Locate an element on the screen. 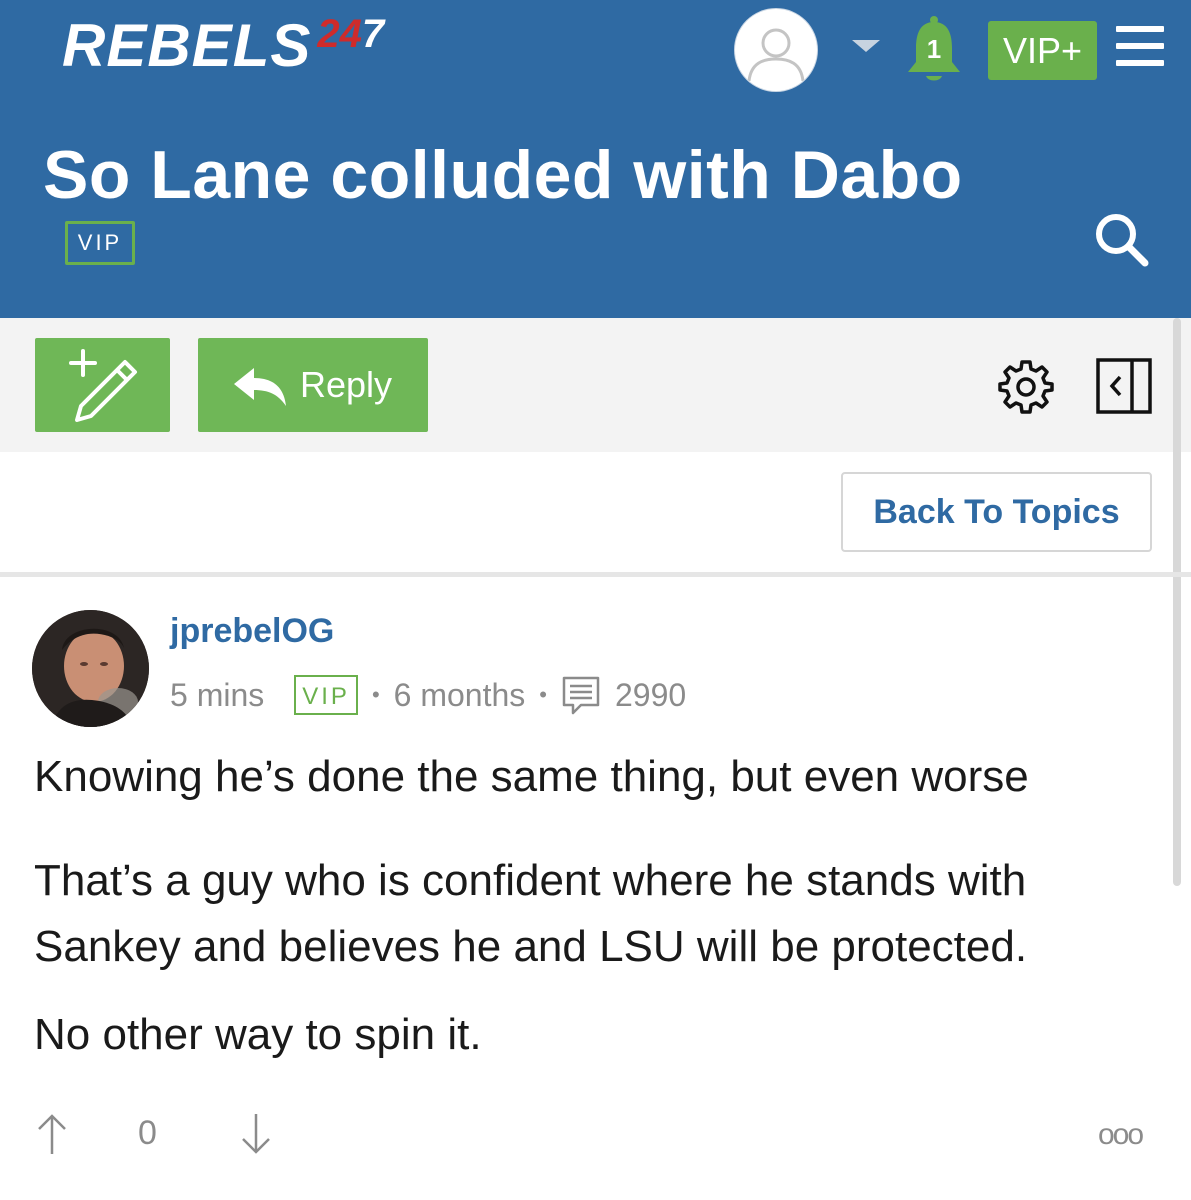 This screenshot has width=1191, height=1200. settings-gear-icon is located at coordinates (1026, 387).